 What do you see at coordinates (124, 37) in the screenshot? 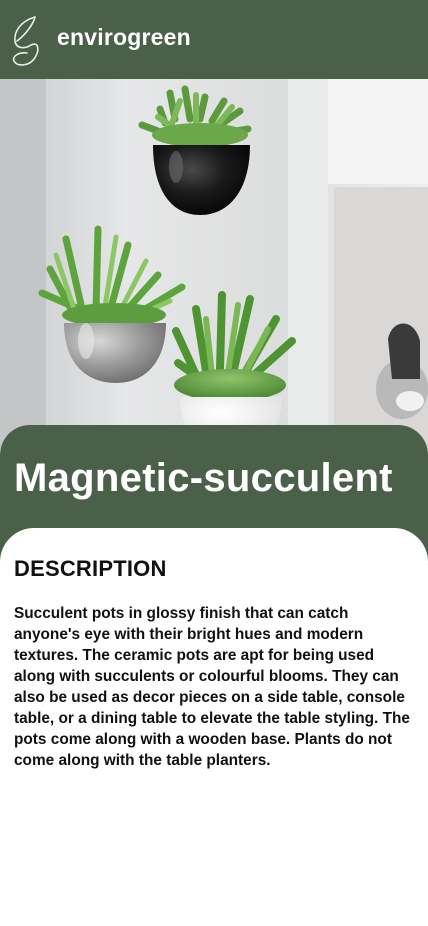
I see `brand-name: envirogreen` at bounding box center [124, 37].